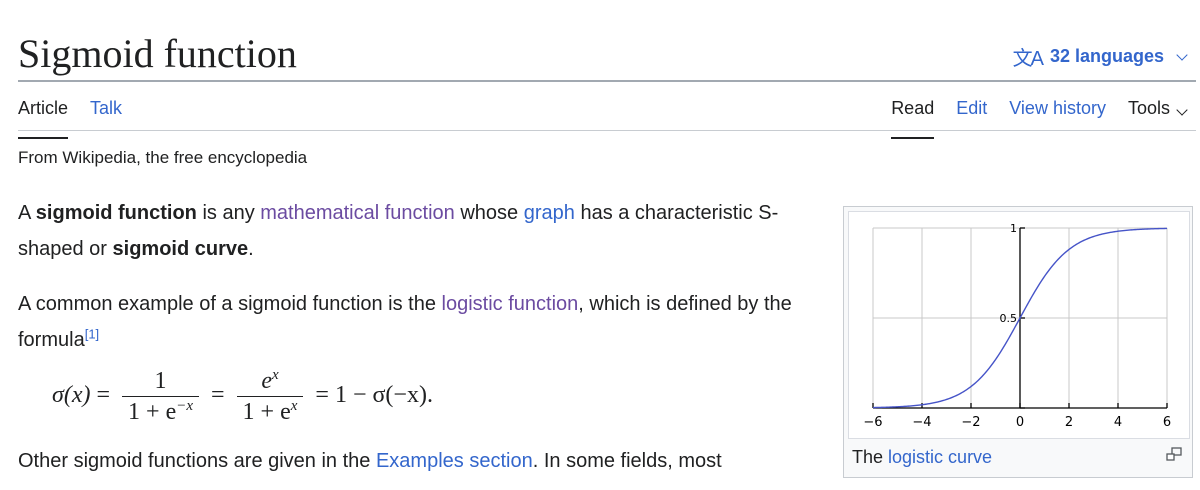 This screenshot has width=1200, height=490. I want to click on bold-term: sigmoid curve, so click(180, 249).